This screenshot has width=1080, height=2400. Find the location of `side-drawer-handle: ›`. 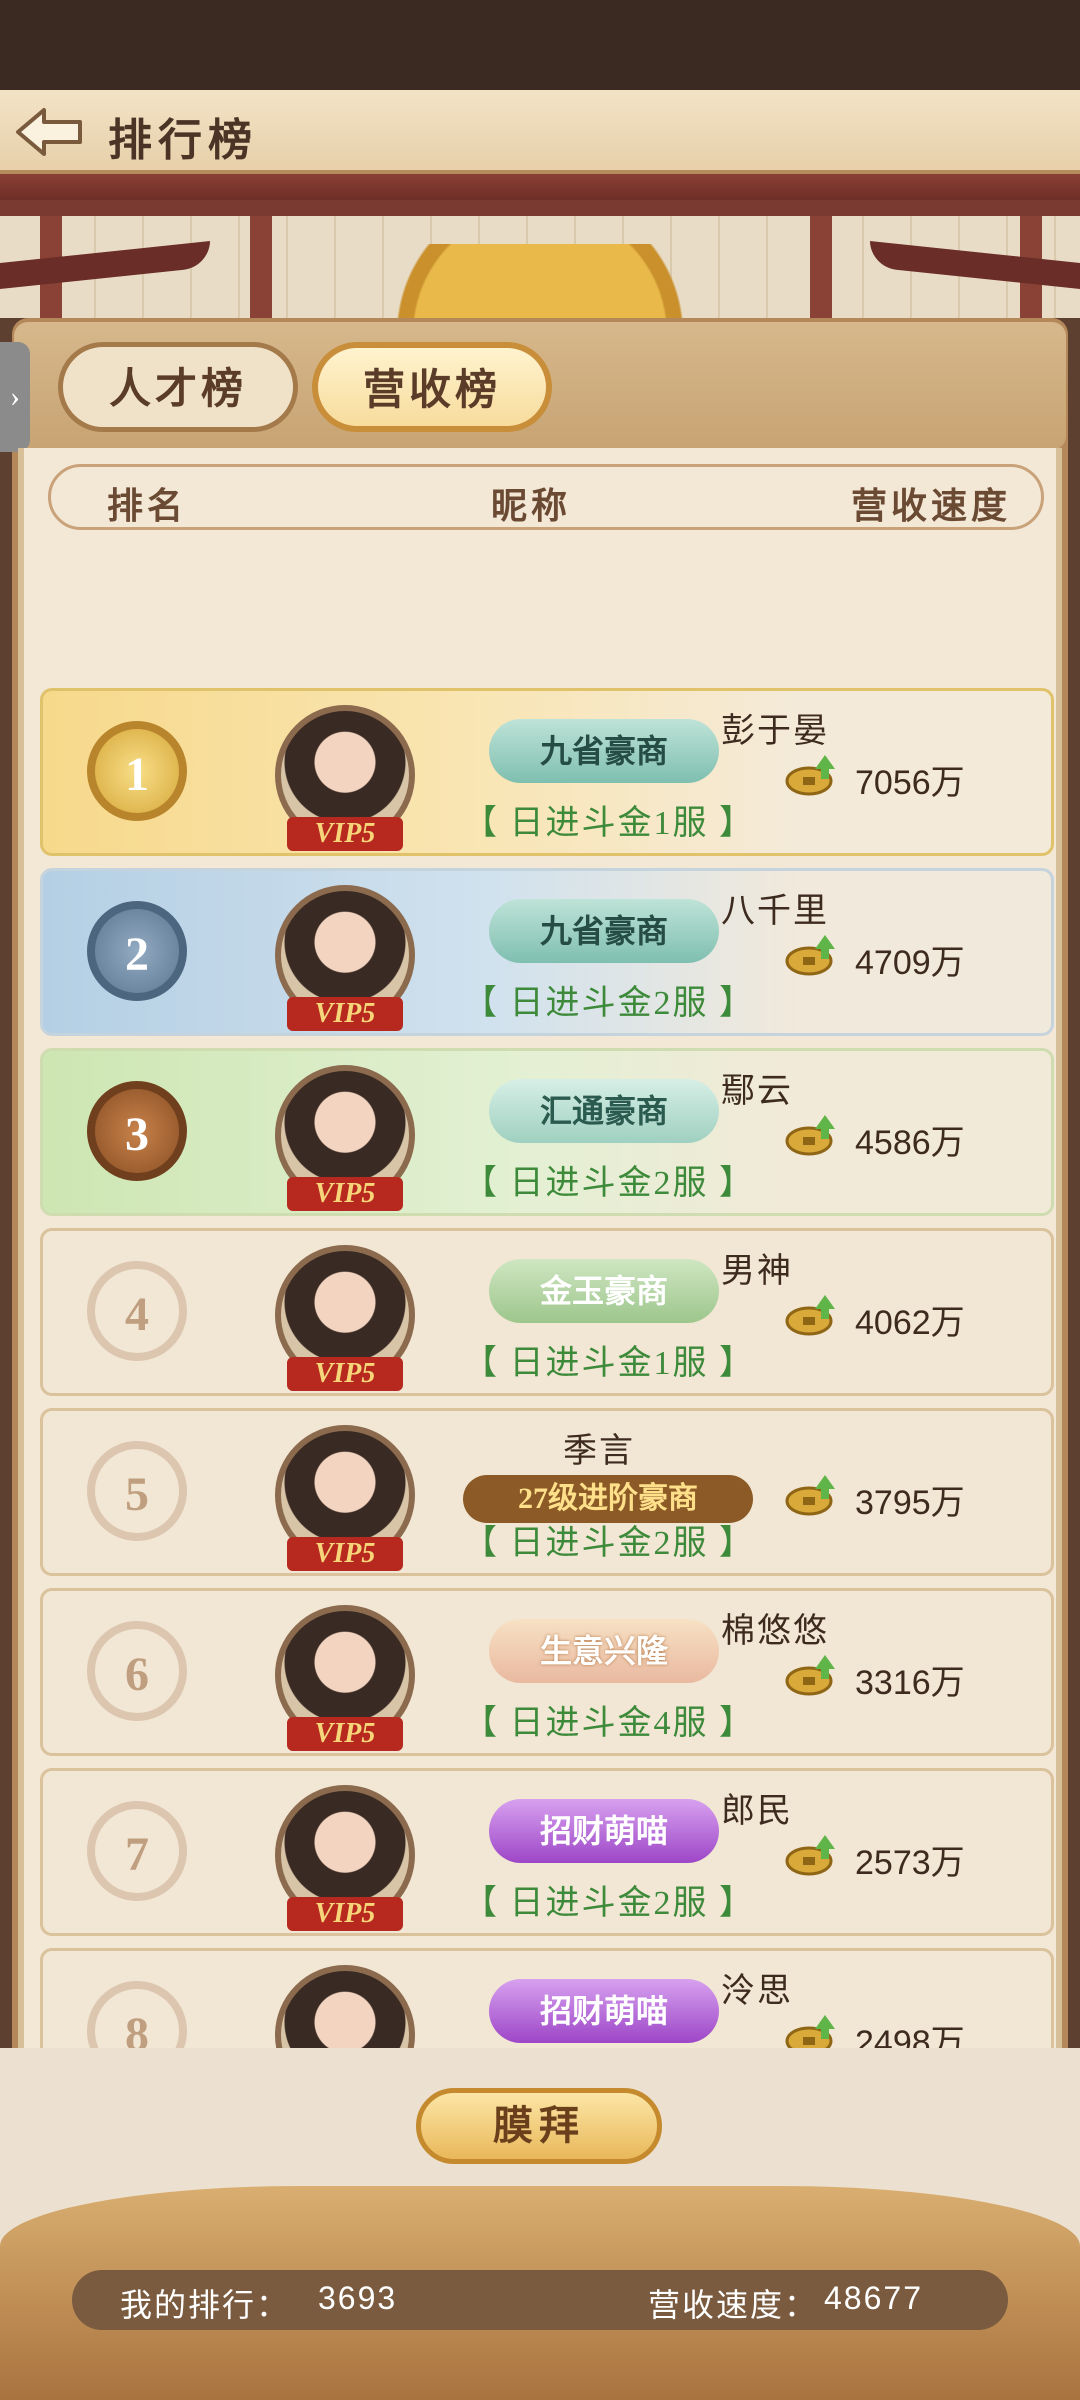

side-drawer-handle: › is located at coordinates (15, 397).